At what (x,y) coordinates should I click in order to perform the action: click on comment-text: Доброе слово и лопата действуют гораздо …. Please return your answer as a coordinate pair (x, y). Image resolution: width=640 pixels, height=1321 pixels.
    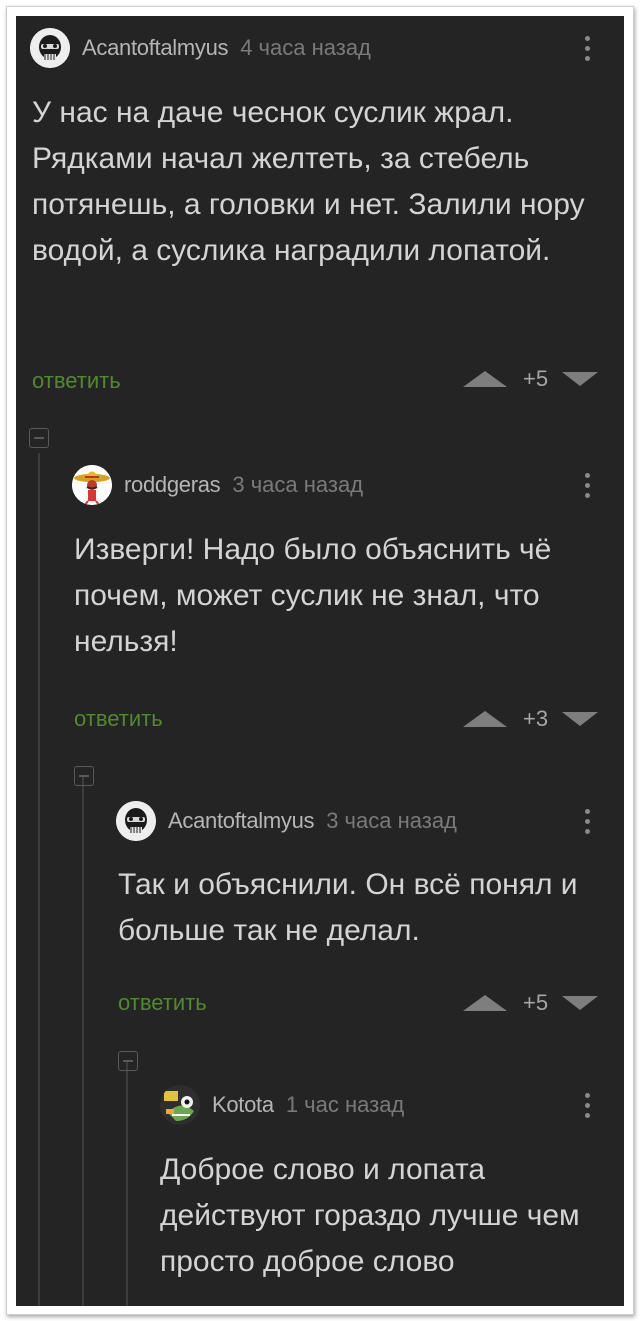
    Looking at the image, I should click on (370, 1215).